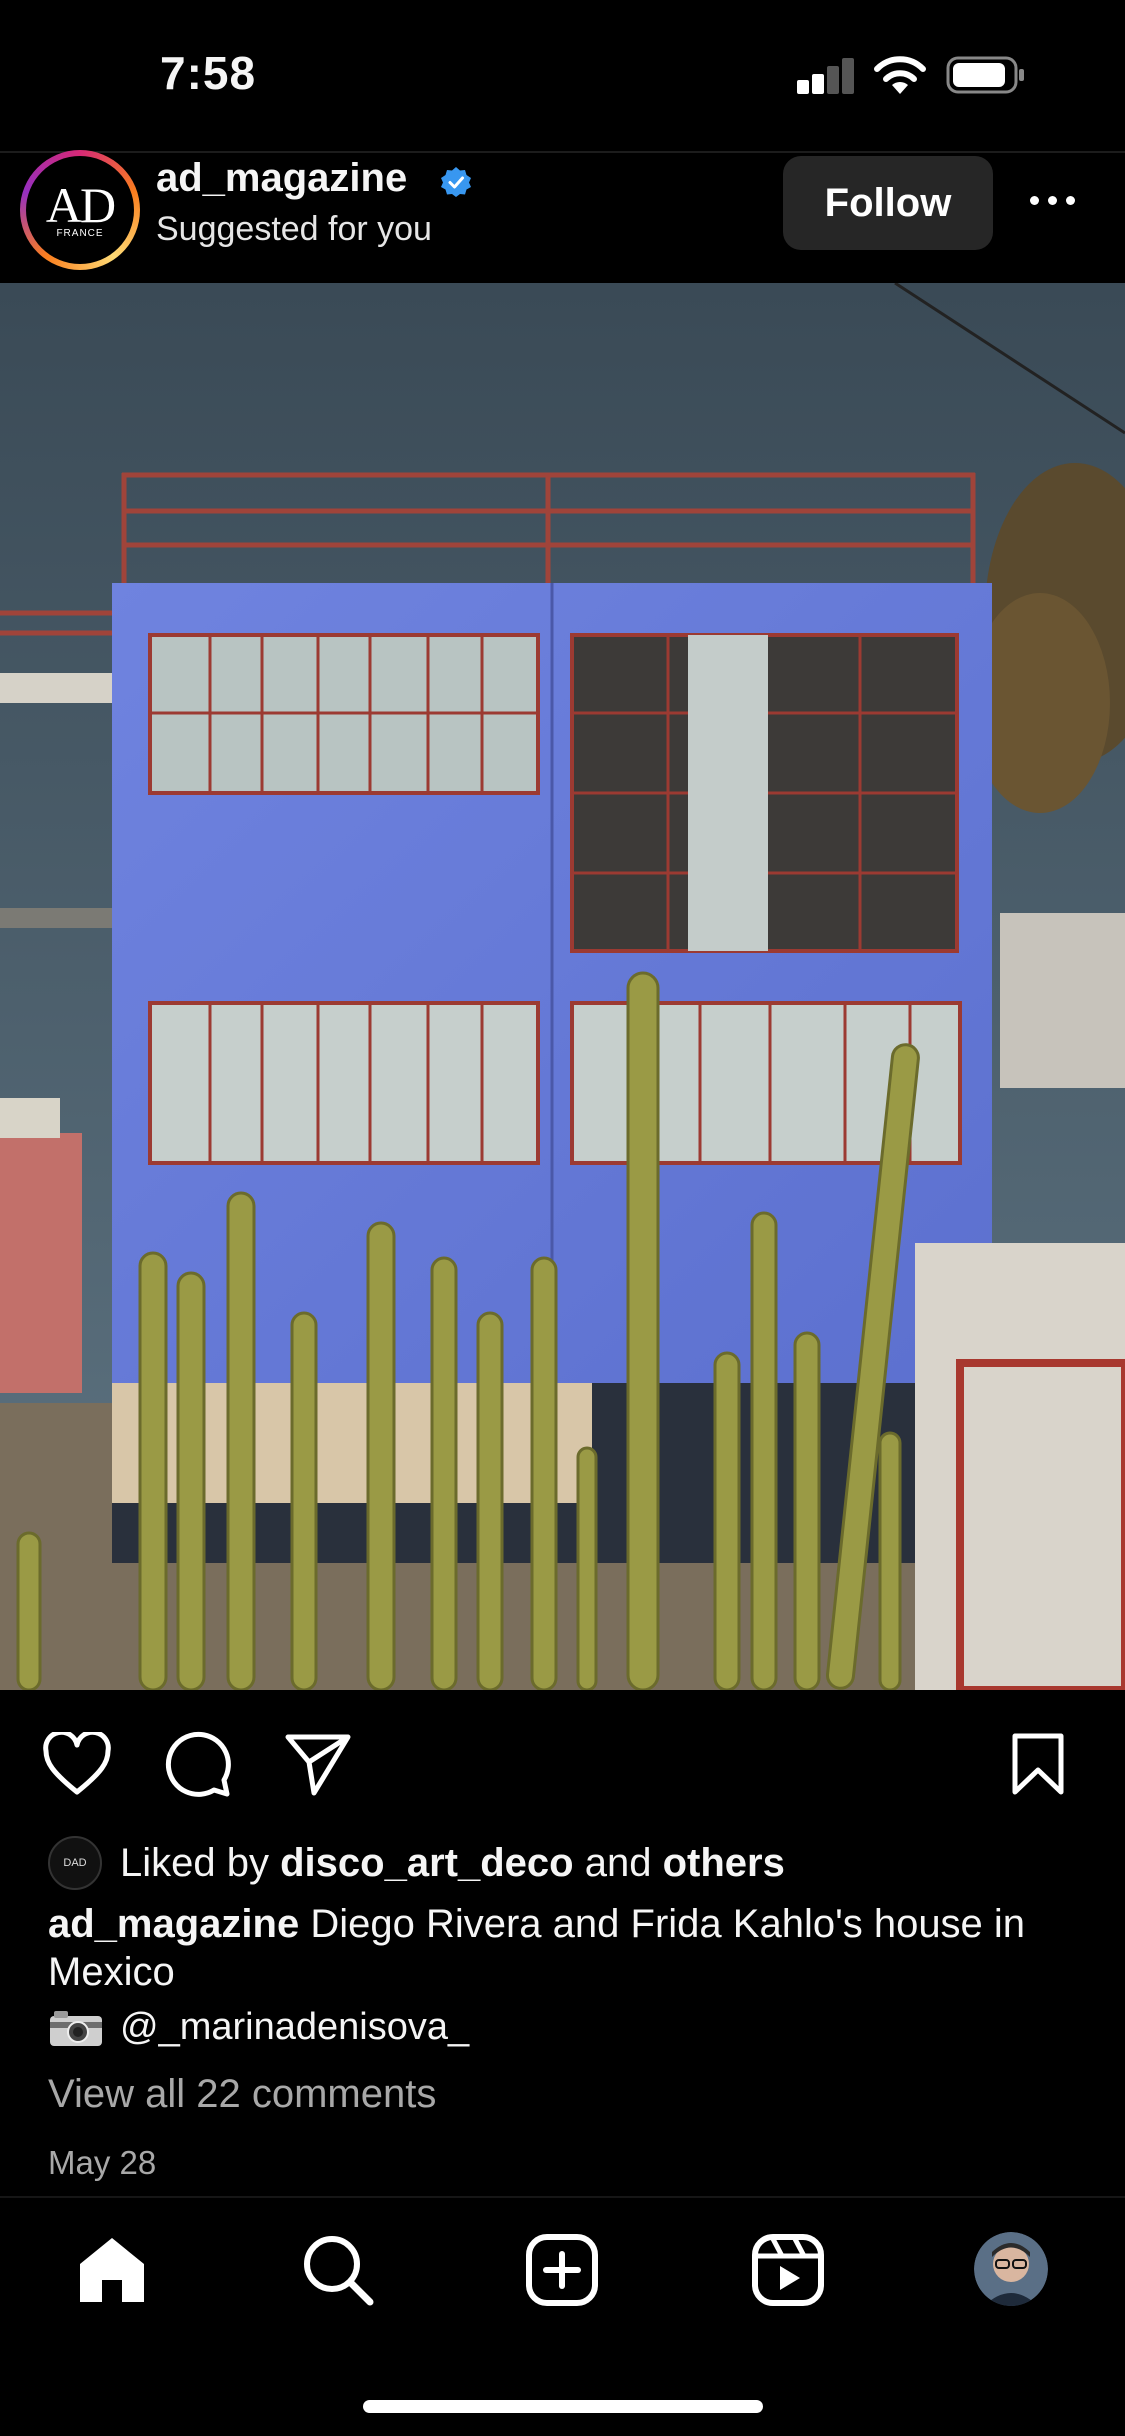 The image size is (1125, 2436). What do you see at coordinates (198, 1764) in the screenshot?
I see `comment-icon` at bounding box center [198, 1764].